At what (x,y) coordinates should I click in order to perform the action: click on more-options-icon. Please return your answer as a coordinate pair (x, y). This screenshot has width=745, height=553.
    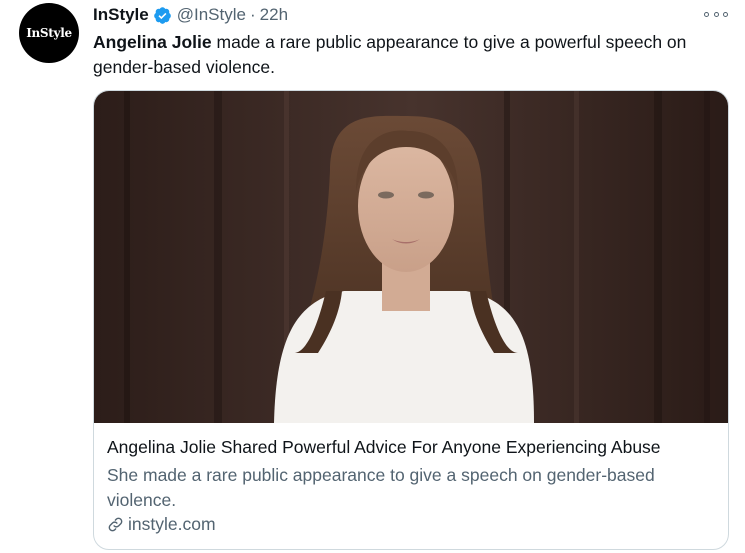
    Looking at the image, I should click on (716, 14).